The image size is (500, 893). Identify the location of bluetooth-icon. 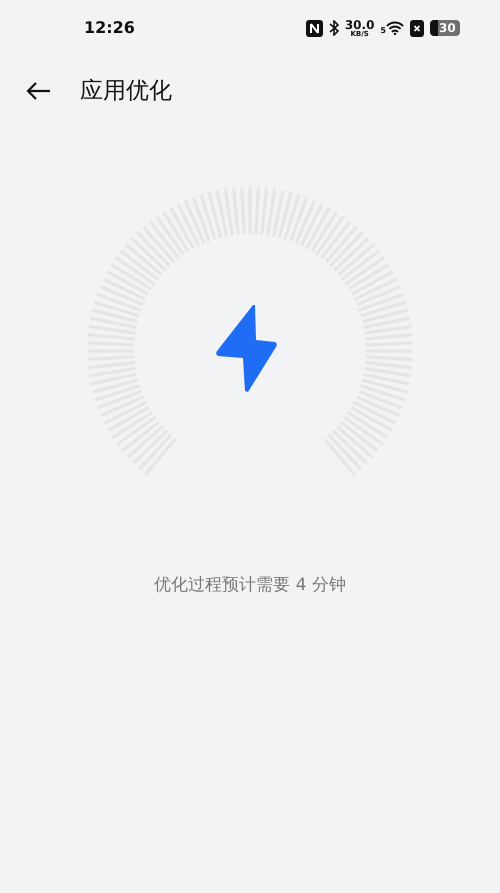
(333, 28).